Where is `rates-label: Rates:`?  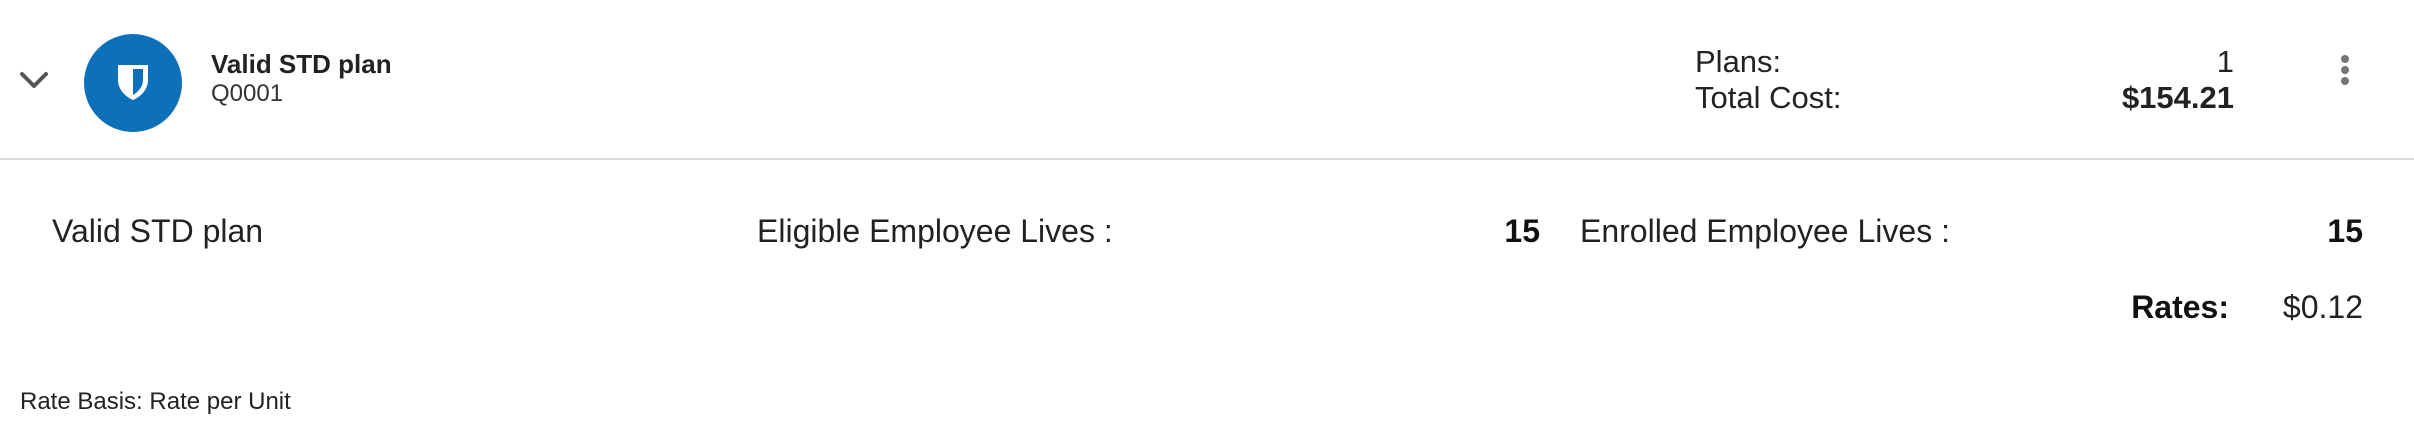
rates-label: Rates: is located at coordinates (2180, 307).